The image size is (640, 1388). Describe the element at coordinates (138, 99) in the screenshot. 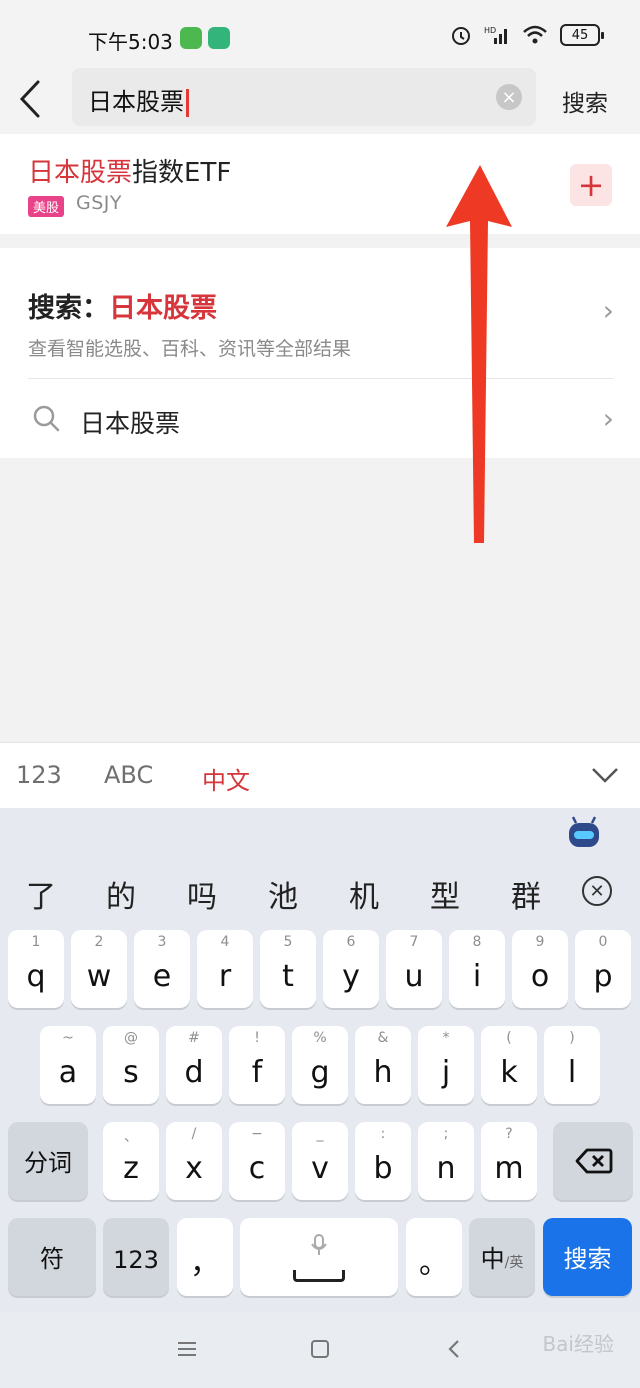

I see `search-query-text: 日本股票` at that location.